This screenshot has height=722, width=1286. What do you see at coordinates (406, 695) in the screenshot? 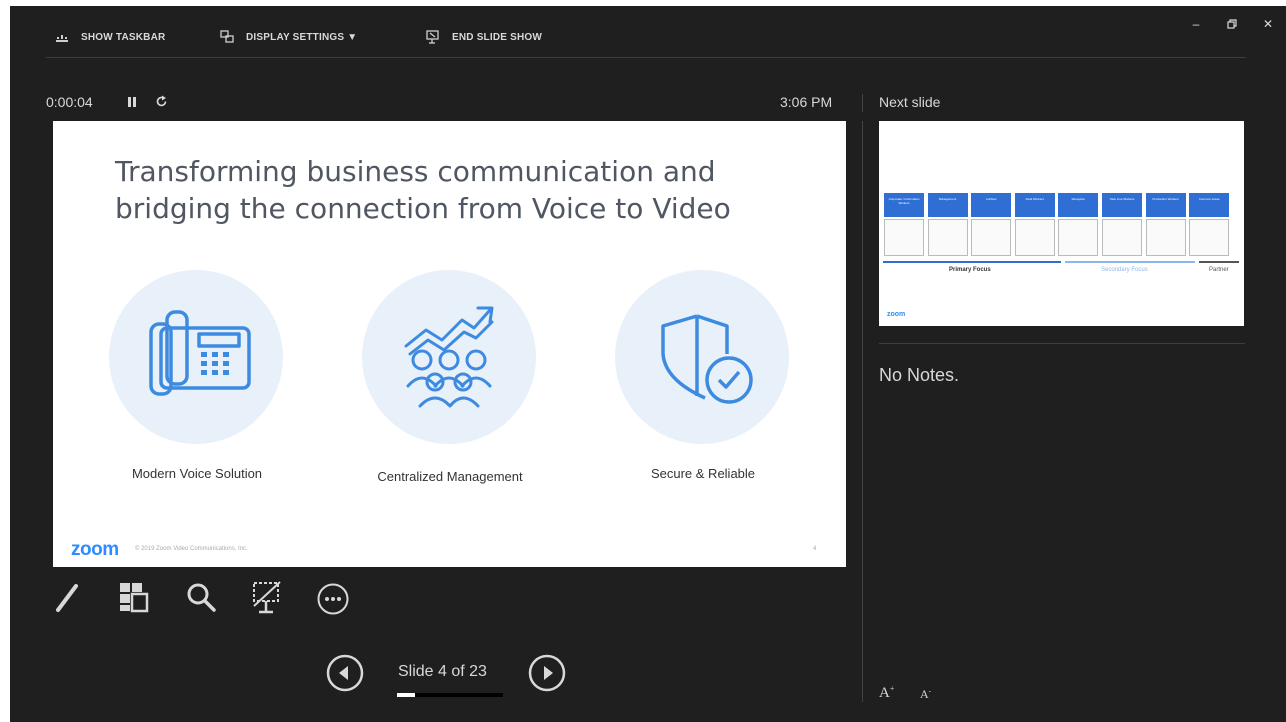
I see `slide-progress-fill` at bounding box center [406, 695].